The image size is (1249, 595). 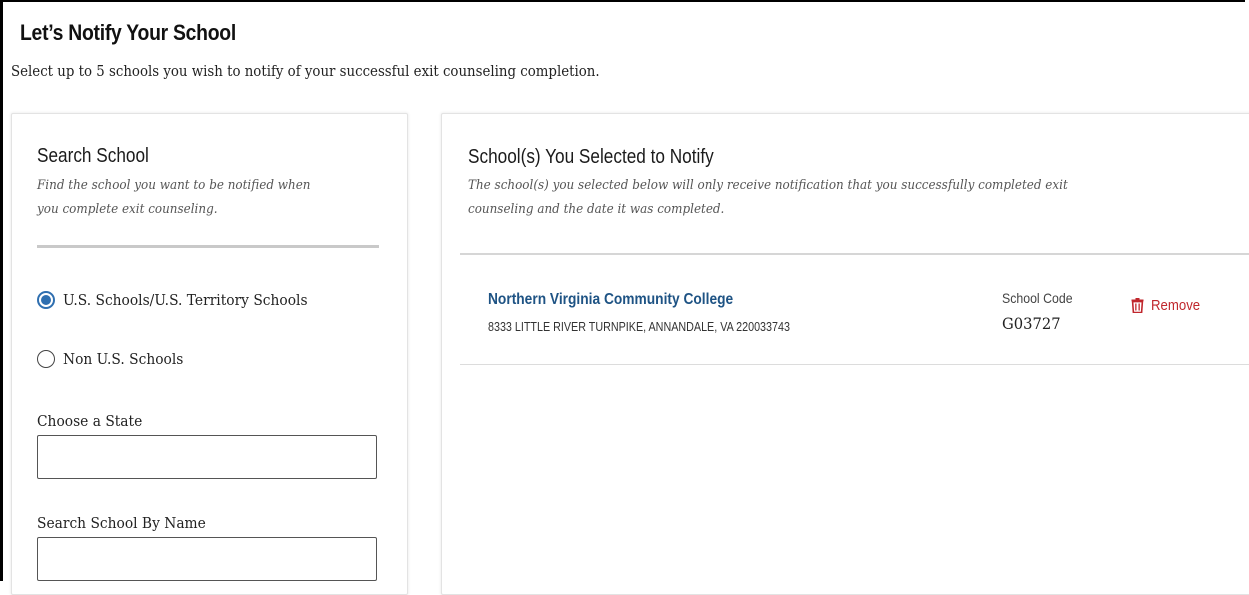 I want to click on remove-label: Remove, so click(x=1176, y=305).